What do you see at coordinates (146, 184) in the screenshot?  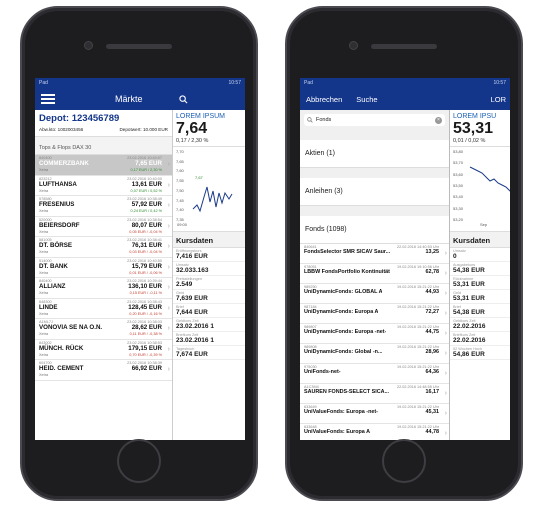 I see `stock-price: 13,61 EUR` at bounding box center [146, 184].